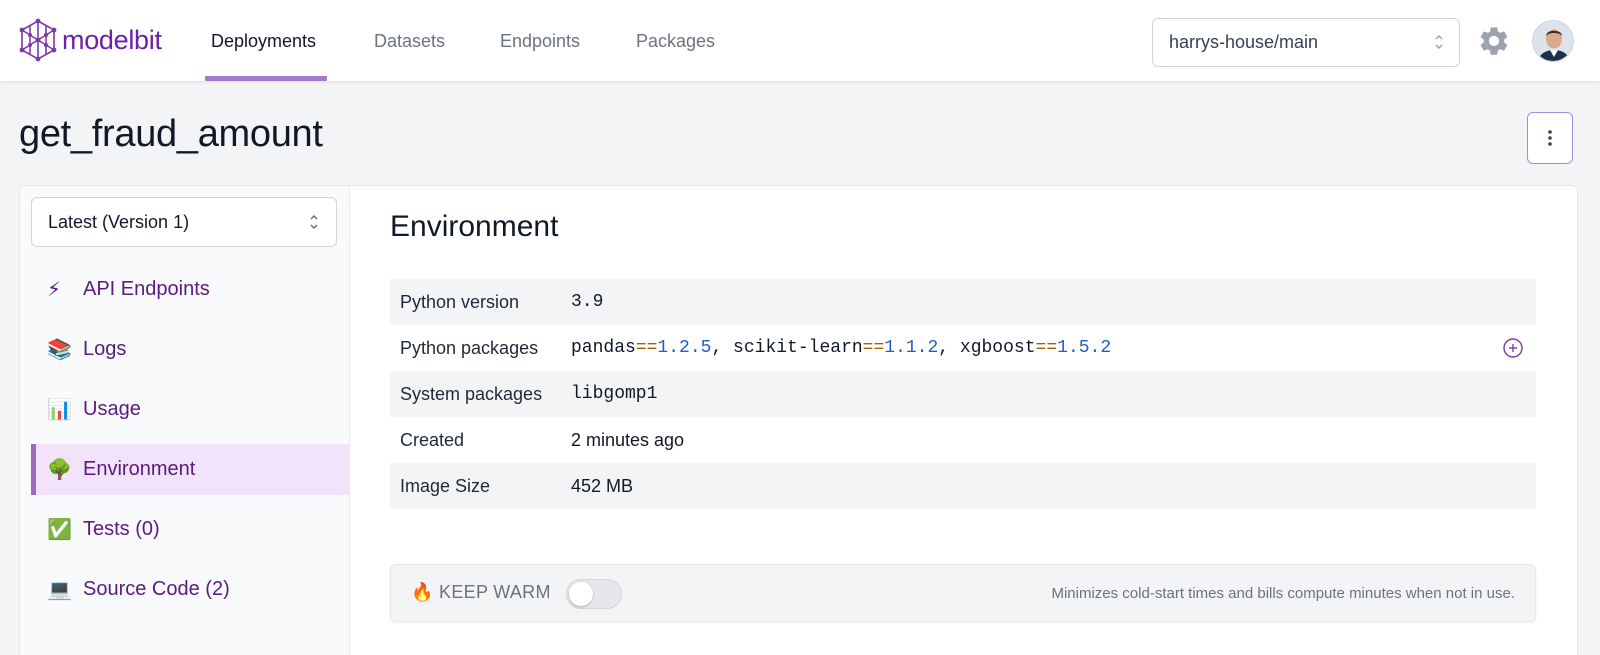  Describe the element at coordinates (119, 221) in the screenshot. I see `version-select-value: Latest (Version 1)` at that location.